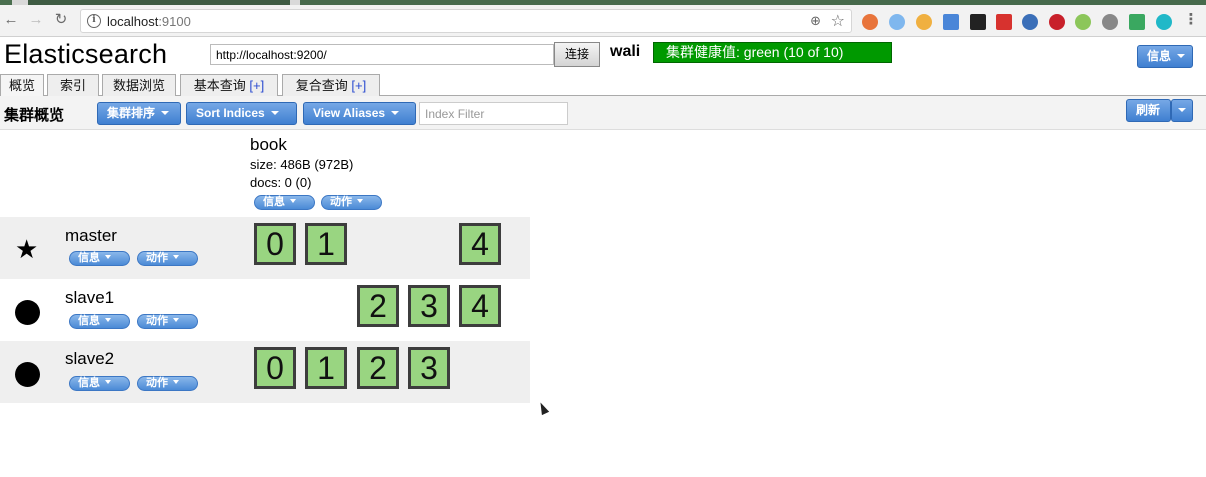 The height and width of the screenshot is (477, 1206). Describe the element at coordinates (61, 20) in the screenshot. I see `reload-icon: ↻` at that location.